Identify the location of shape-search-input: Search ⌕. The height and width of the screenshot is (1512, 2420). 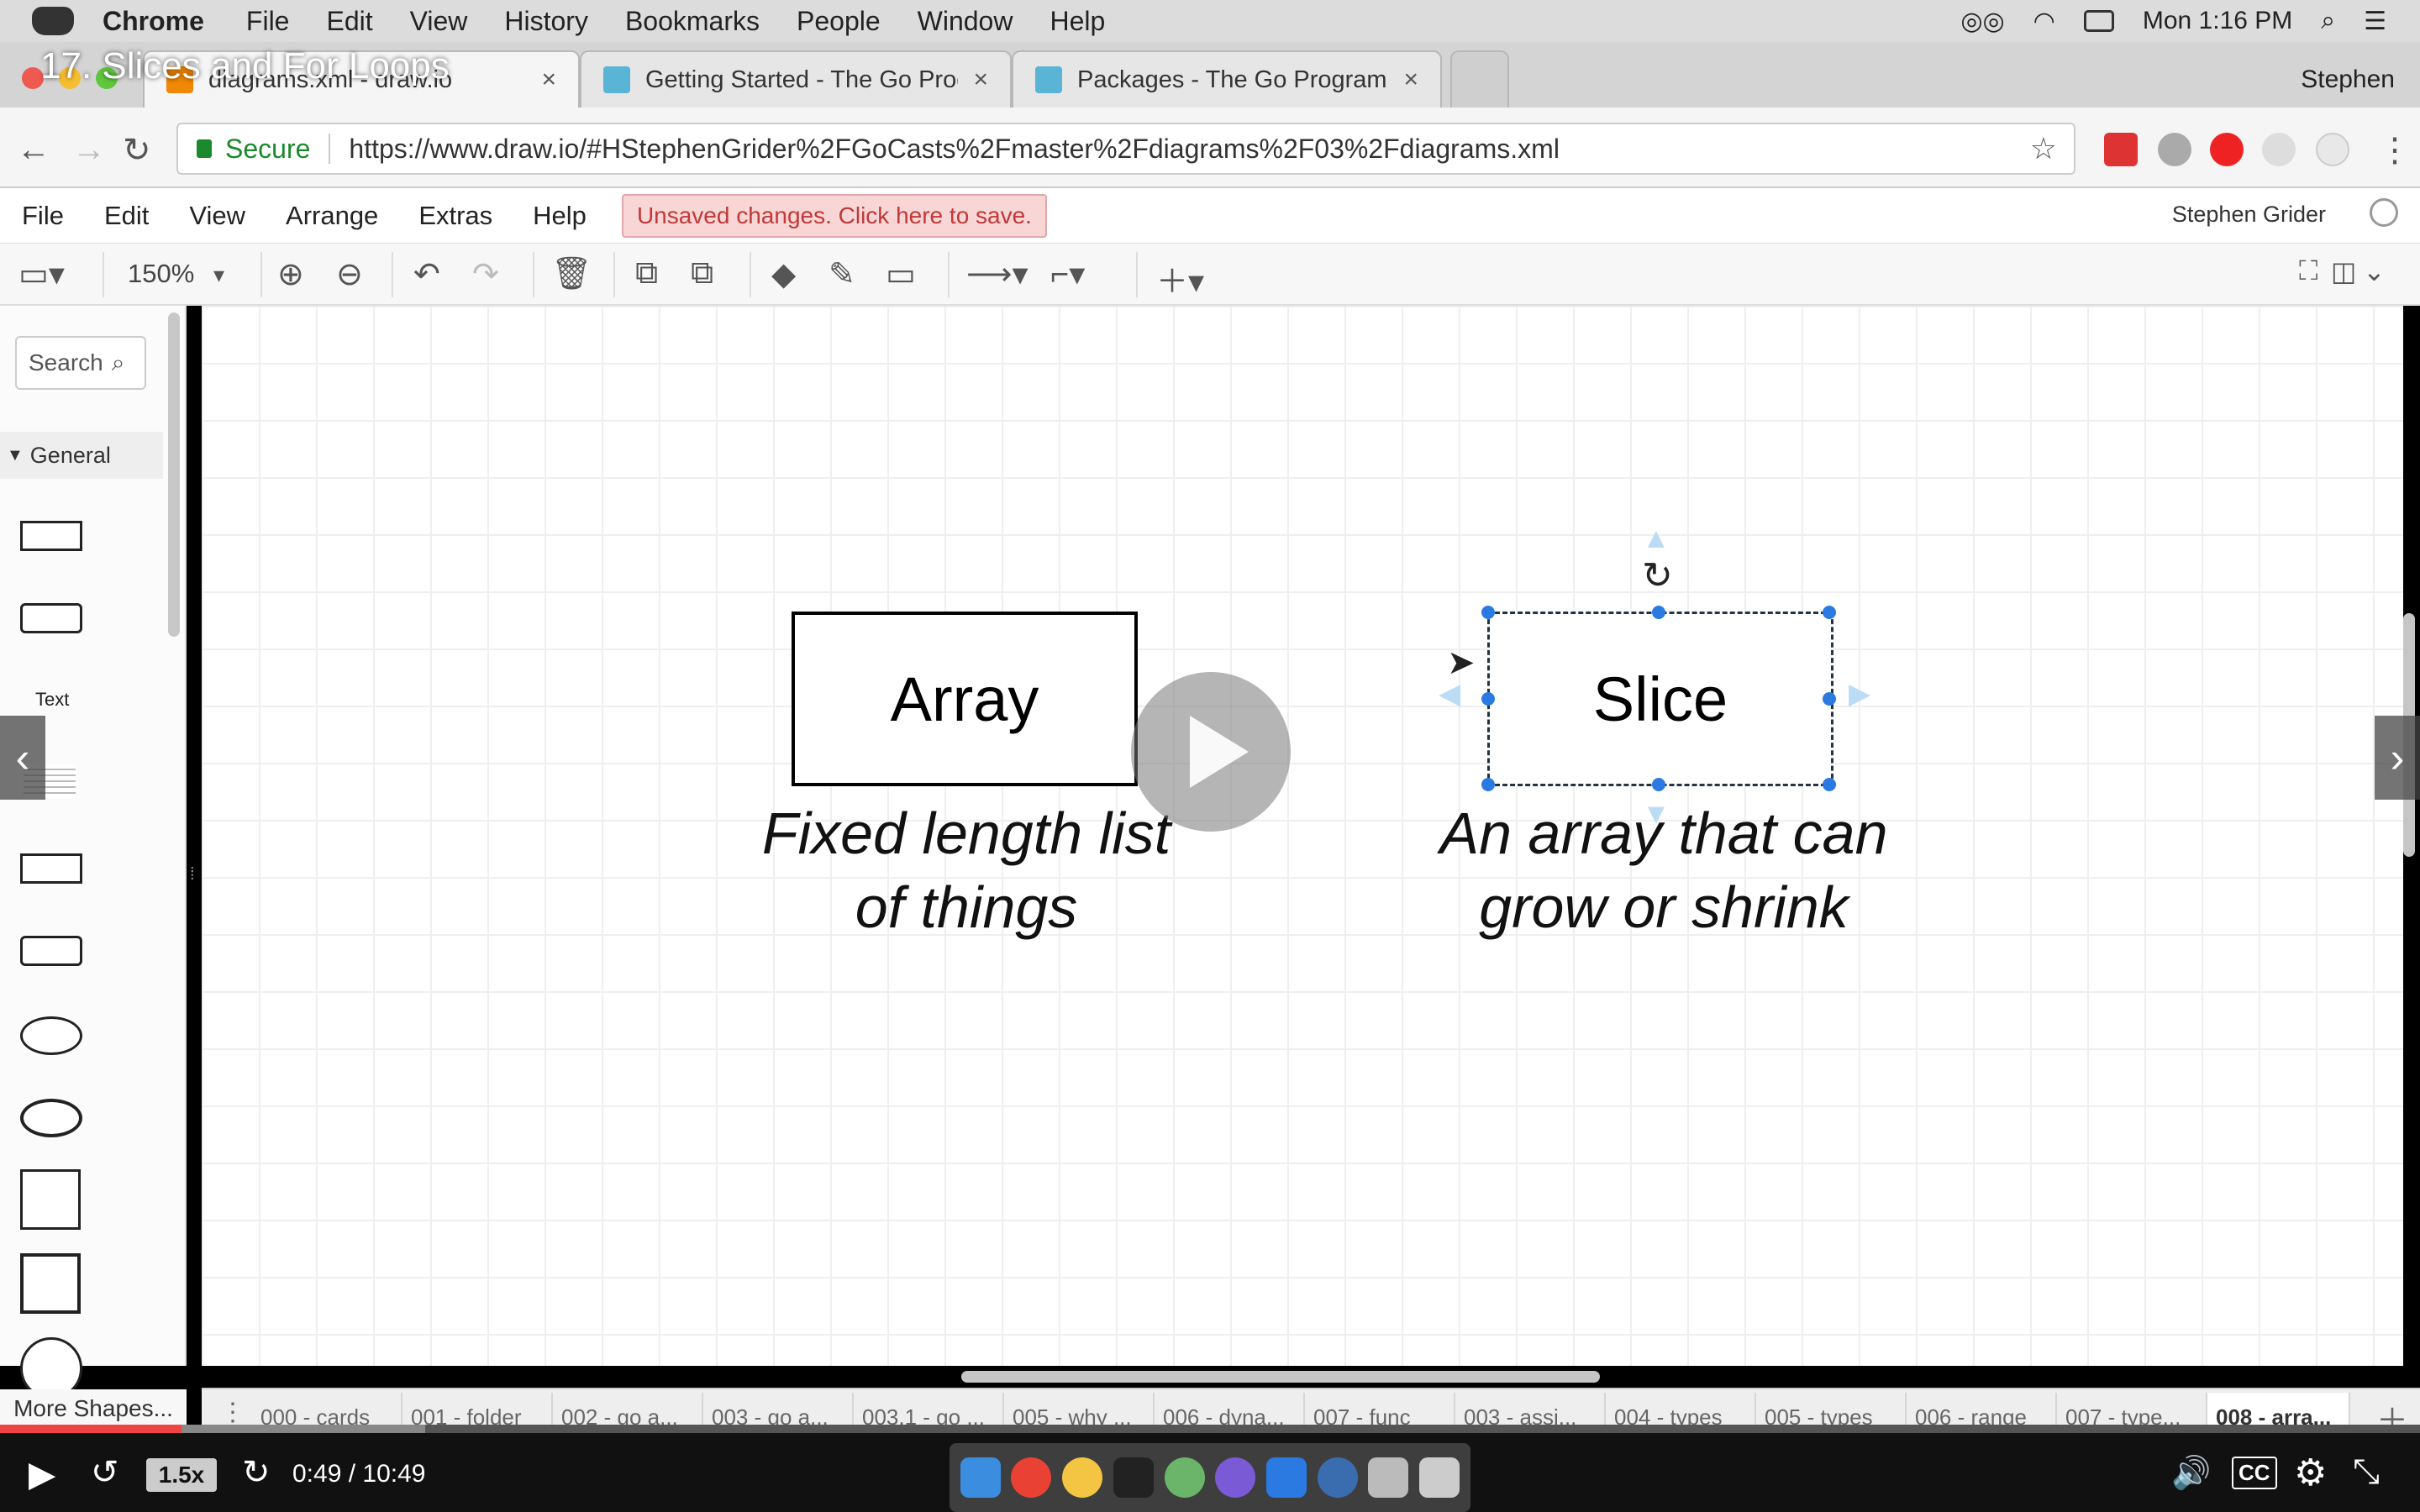
(80, 363).